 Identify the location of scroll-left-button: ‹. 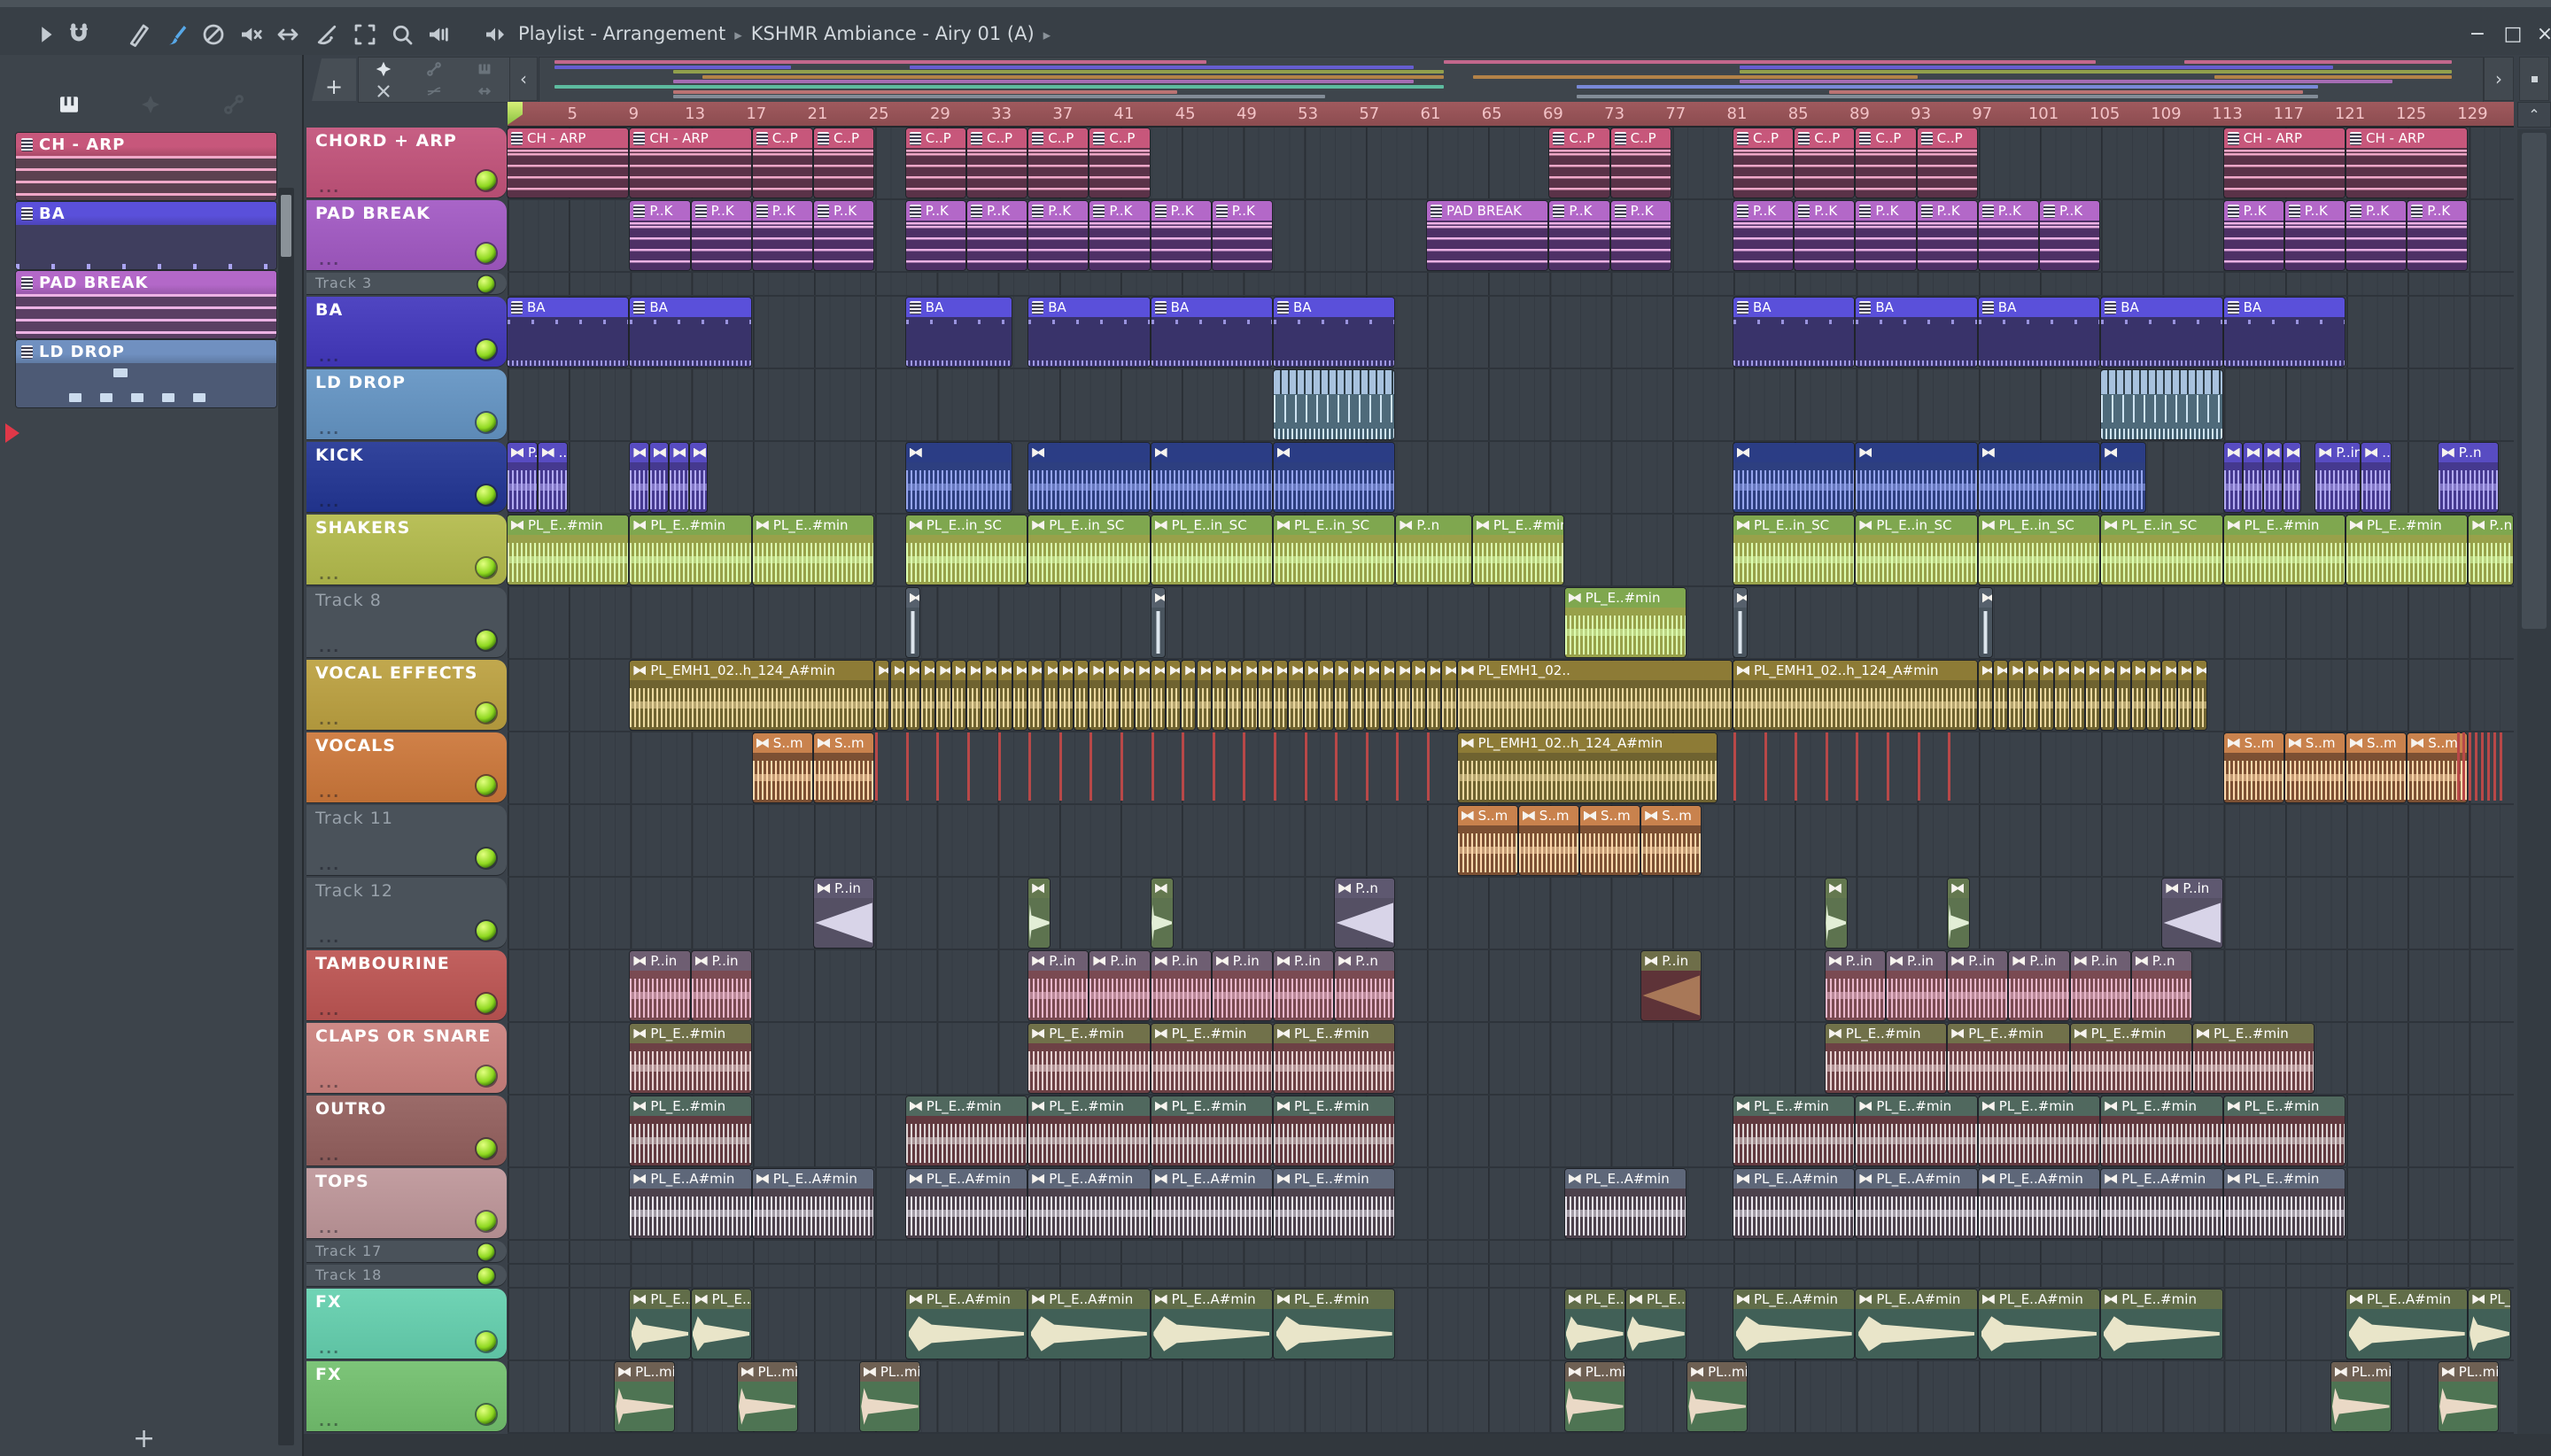
(524, 79).